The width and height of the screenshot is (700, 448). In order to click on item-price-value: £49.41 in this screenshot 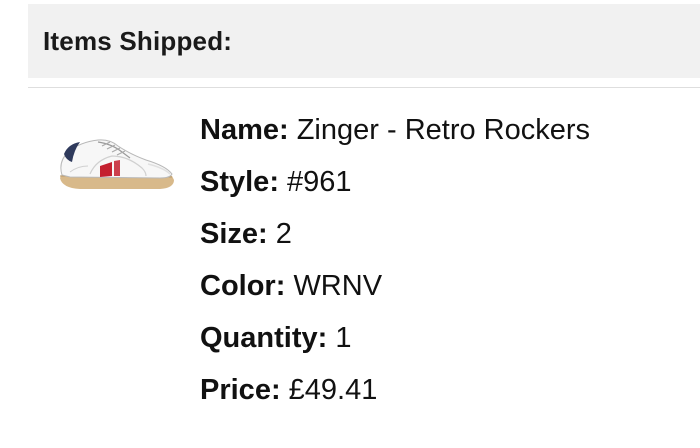, I will do `click(333, 390)`.